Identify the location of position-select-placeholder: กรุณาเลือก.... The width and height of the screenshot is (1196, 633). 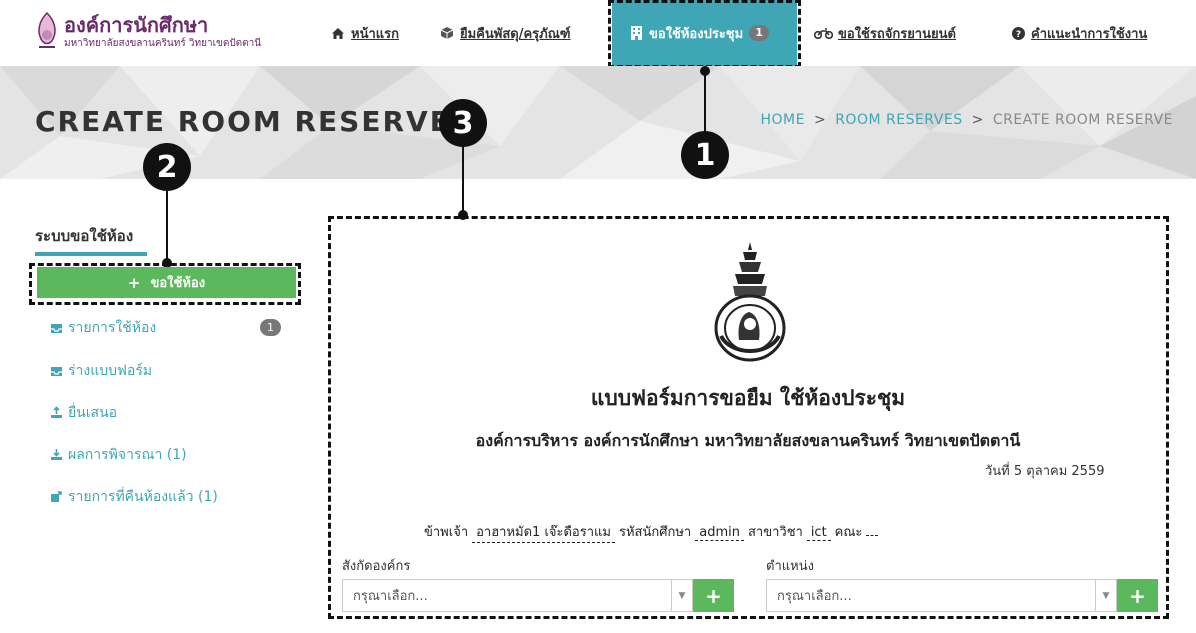
(814, 596).